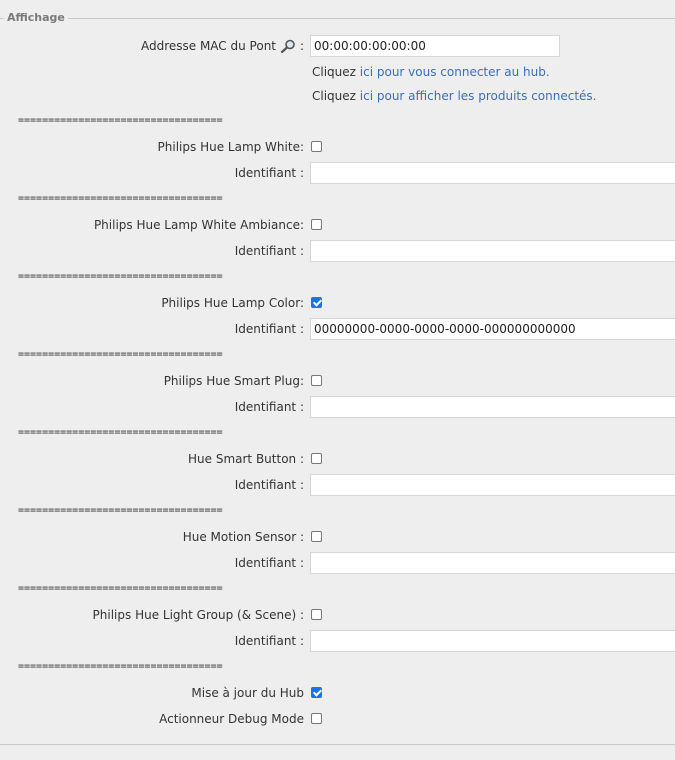 Image resolution: width=675 pixels, height=760 pixels. What do you see at coordinates (492, 329) in the screenshot?
I see `identifier-input: 00000000-0000-0000-0000-000000000000` at bounding box center [492, 329].